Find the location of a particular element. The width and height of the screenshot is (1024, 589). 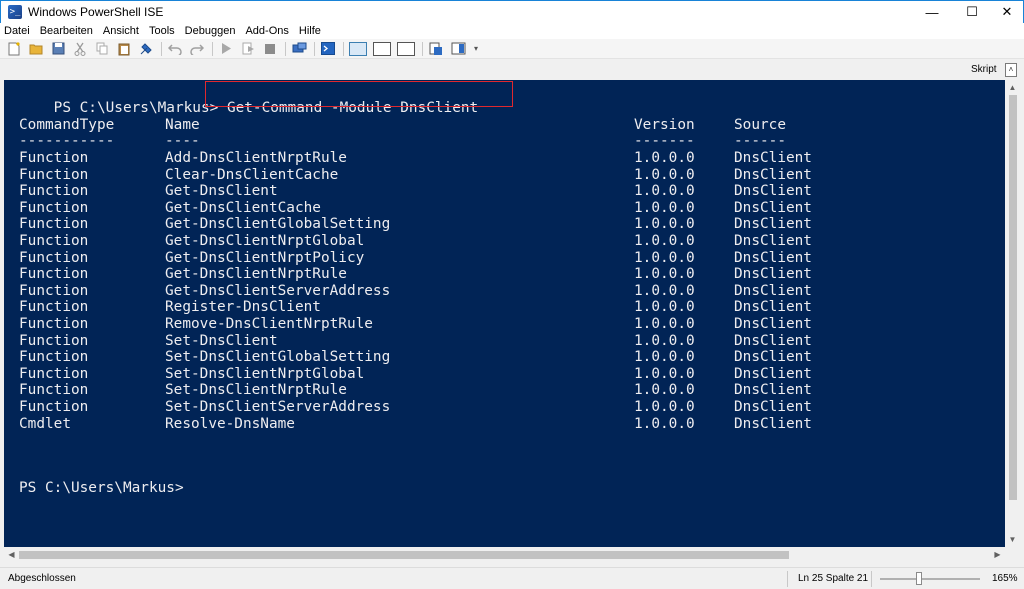

menu-tools: Tools is located at coordinates (162, 31).